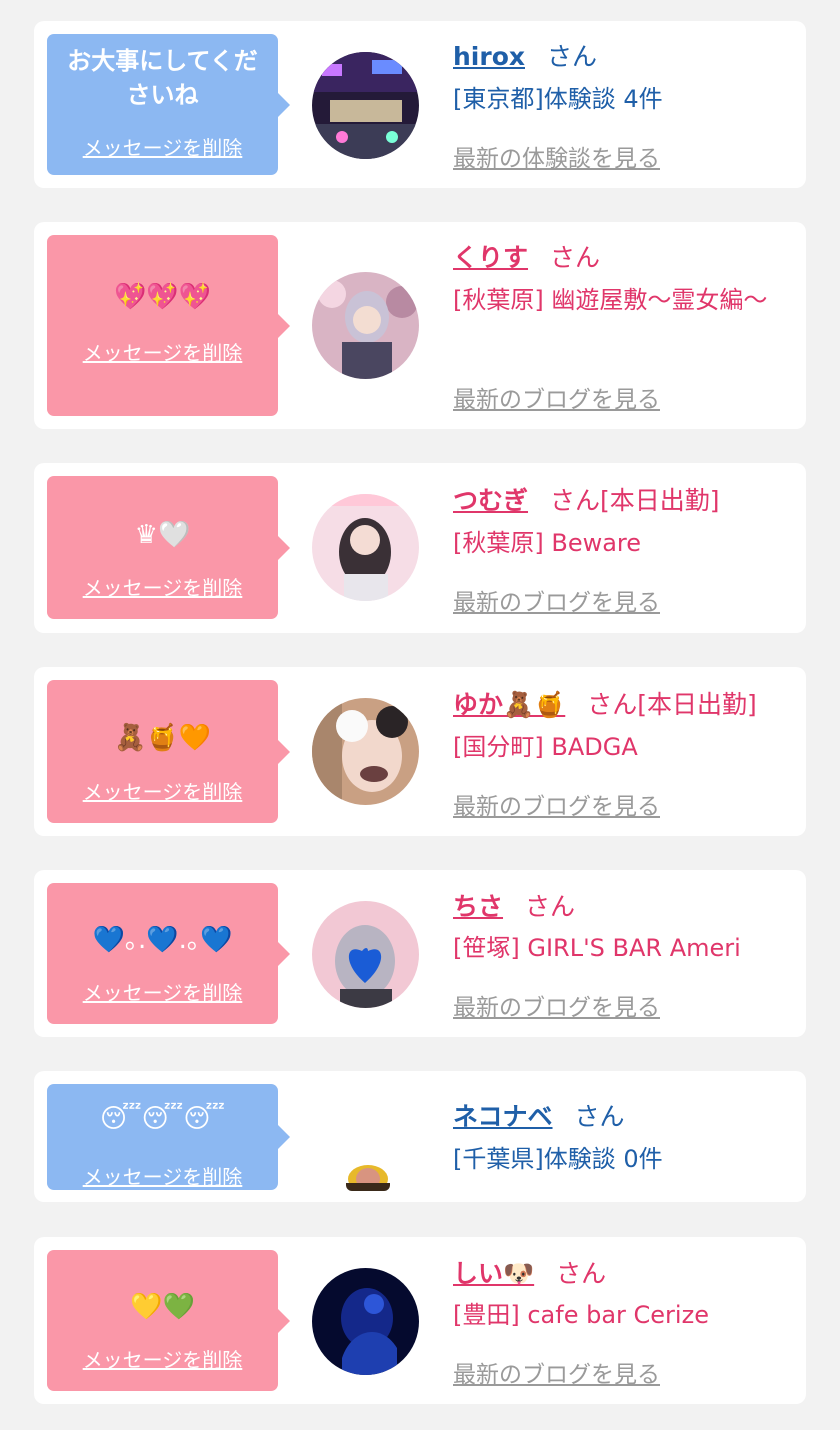  I want to click on shop-info: [豊田] cafe bar Cerize, so click(581, 1315).